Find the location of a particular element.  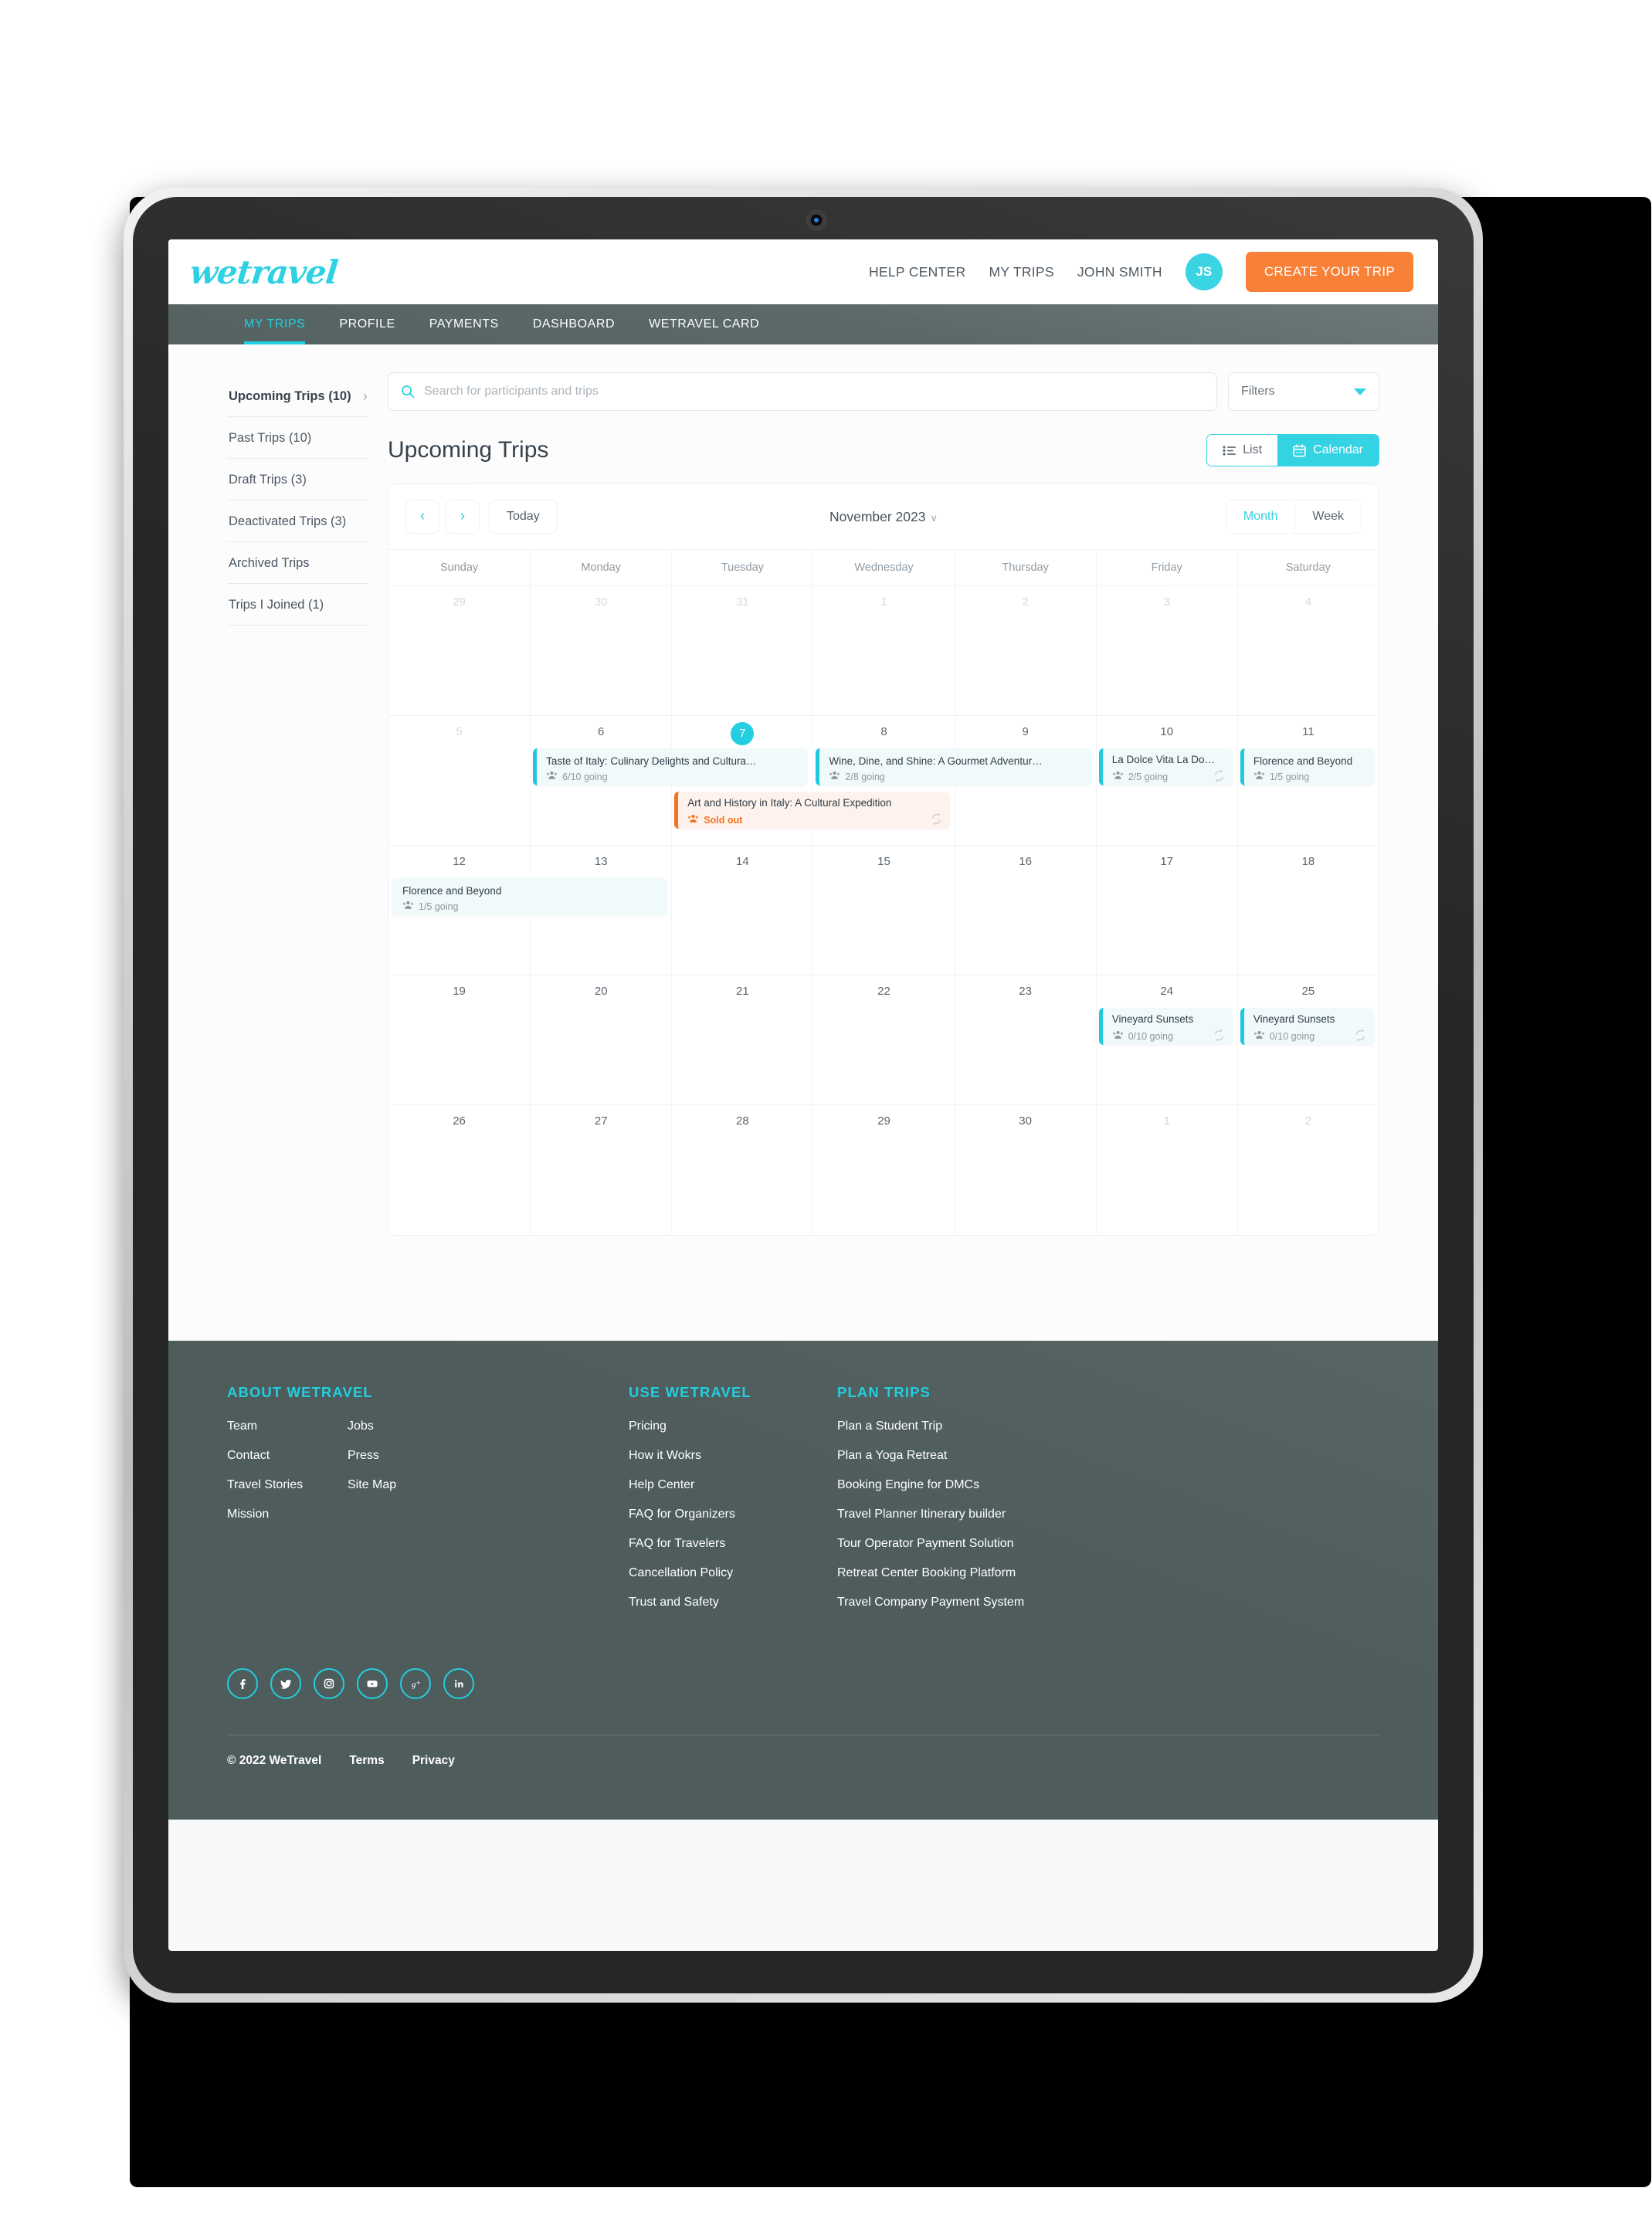

footer-link-about: Jobs is located at coordinates (361, 1426).